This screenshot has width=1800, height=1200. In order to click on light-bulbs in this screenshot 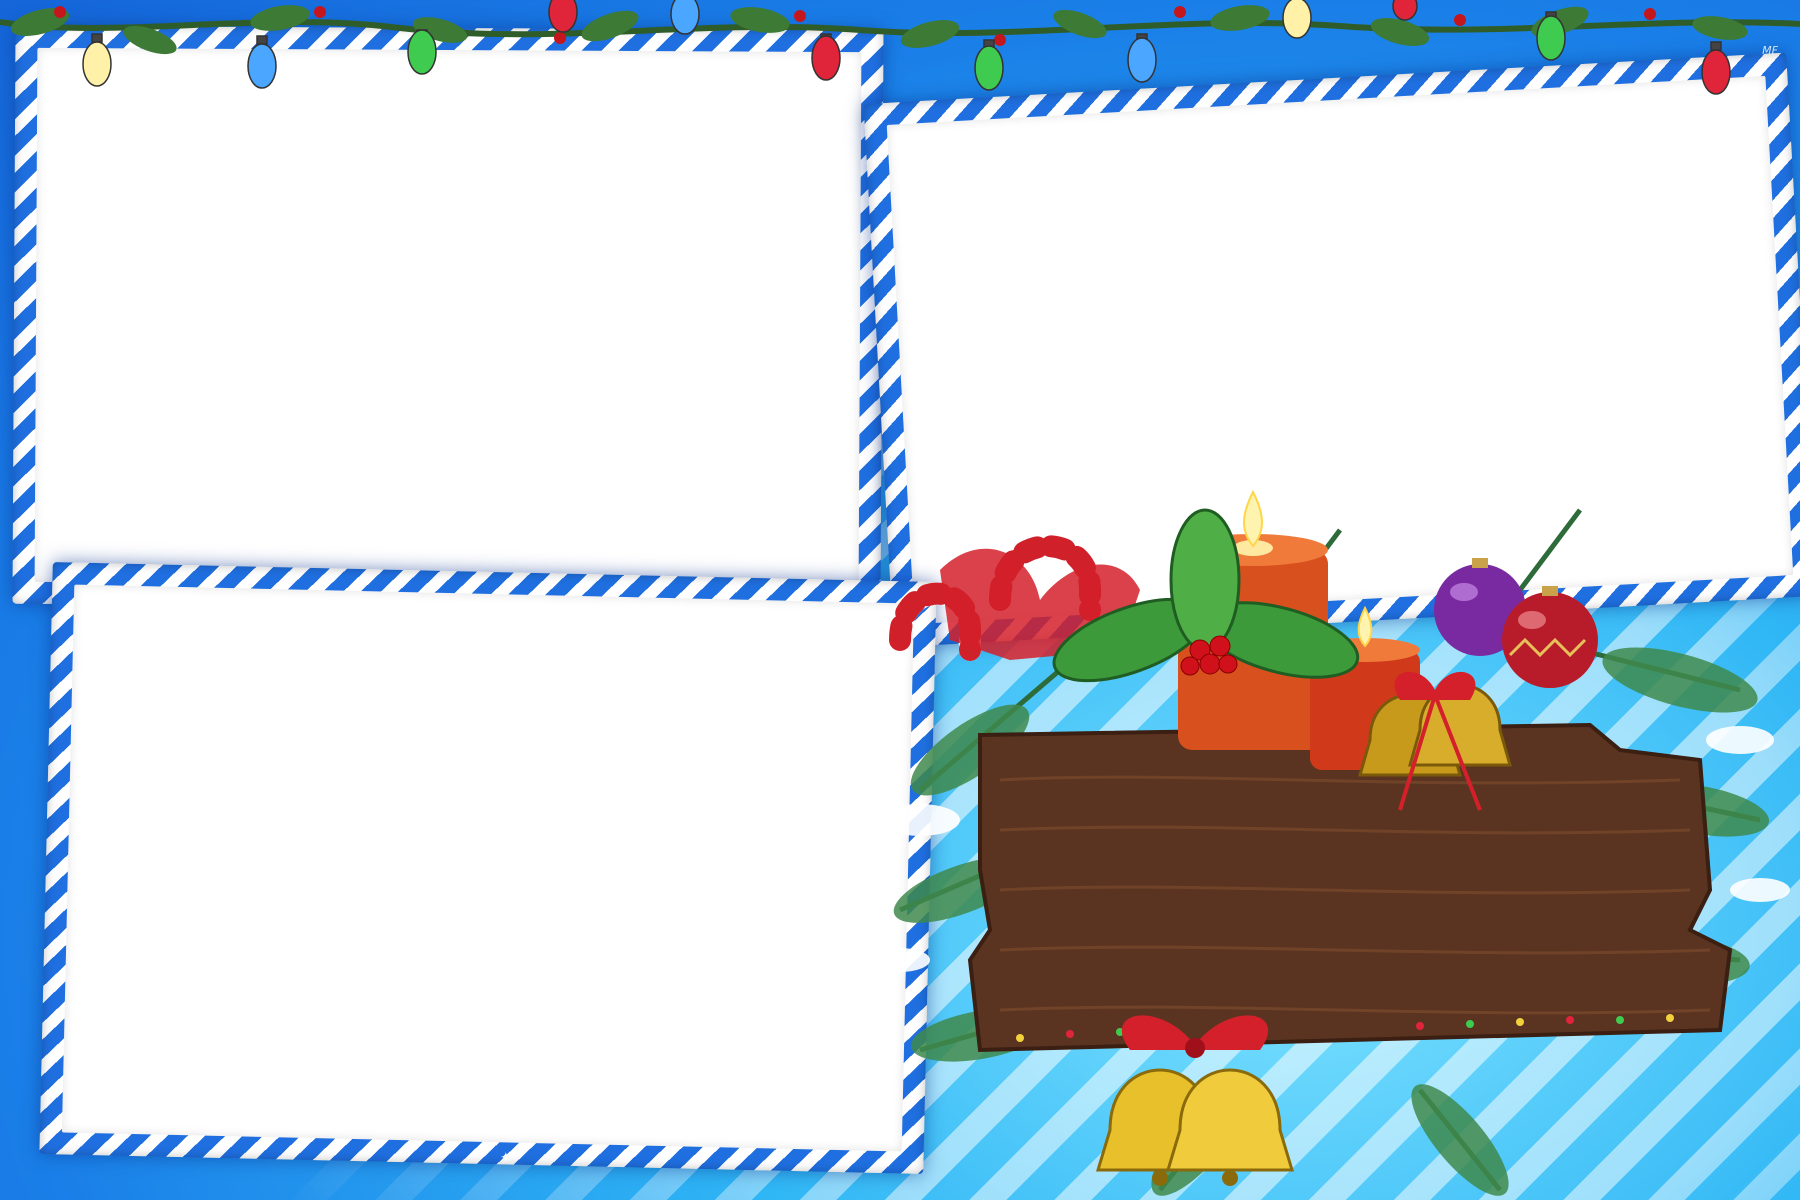, I will do `click(906, 47)`.